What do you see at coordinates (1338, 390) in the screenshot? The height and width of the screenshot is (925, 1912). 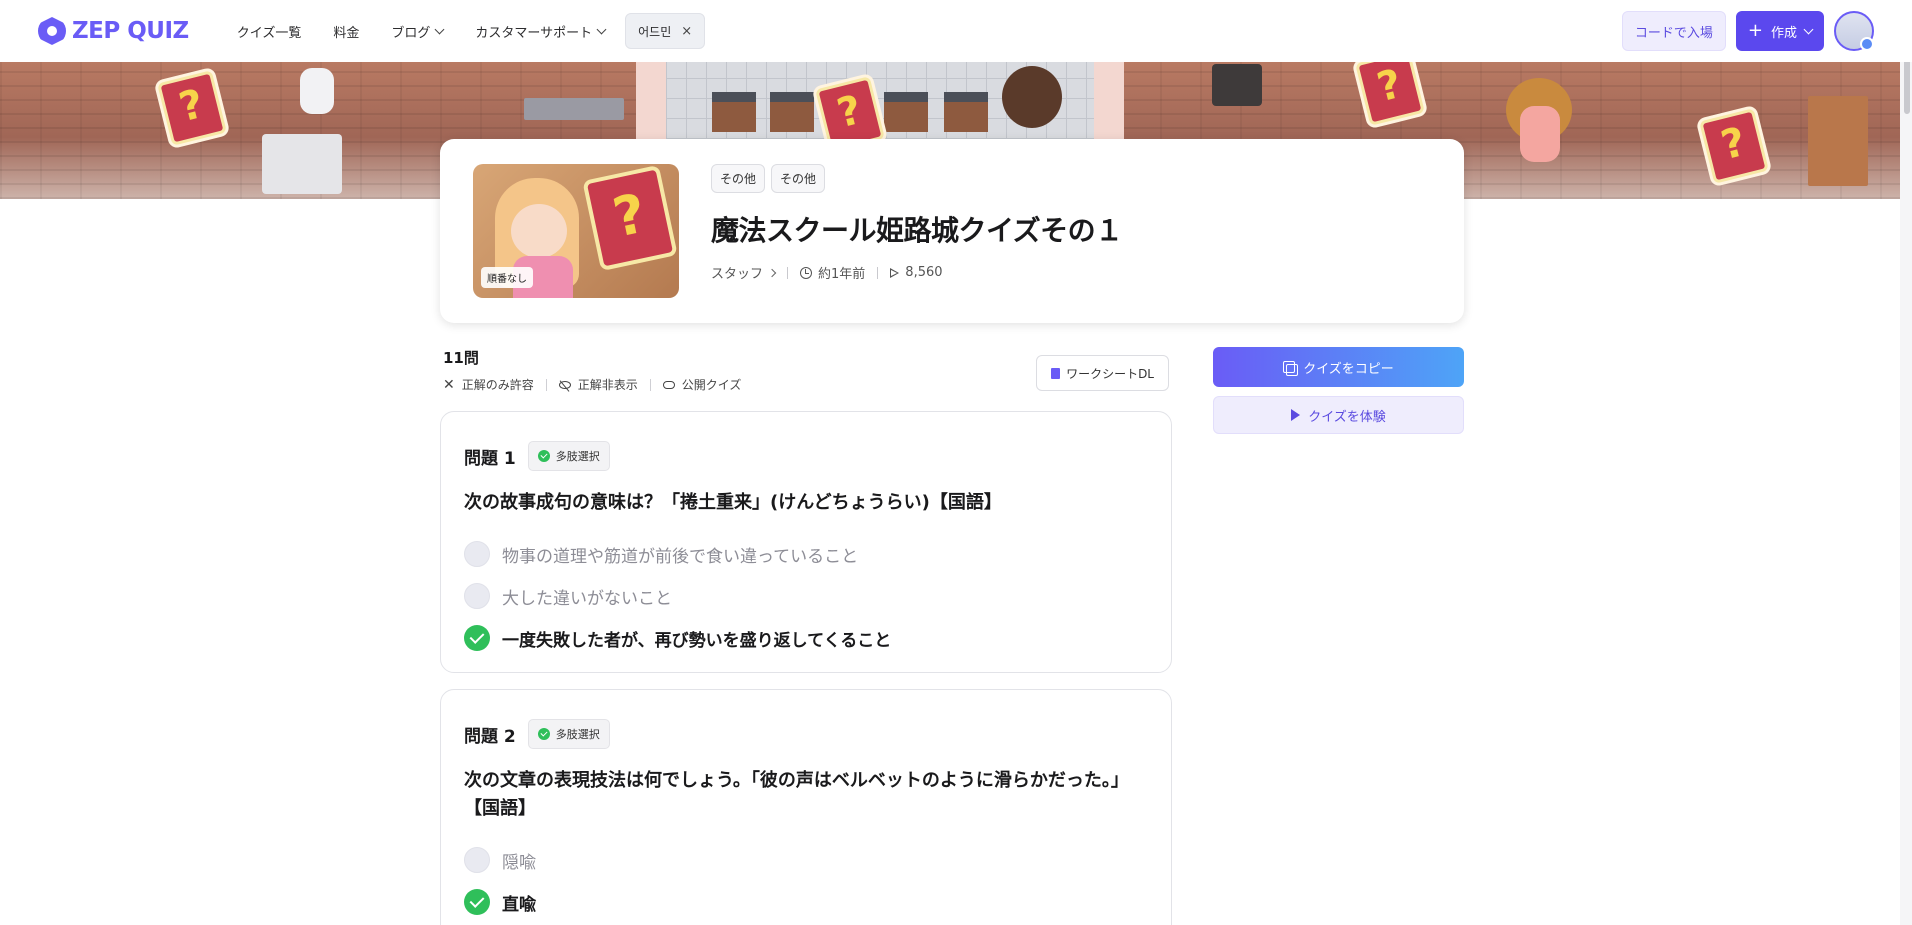 I see `side-actions: クイズをコピー クイズを体験` at bounding box center [1338, 390].